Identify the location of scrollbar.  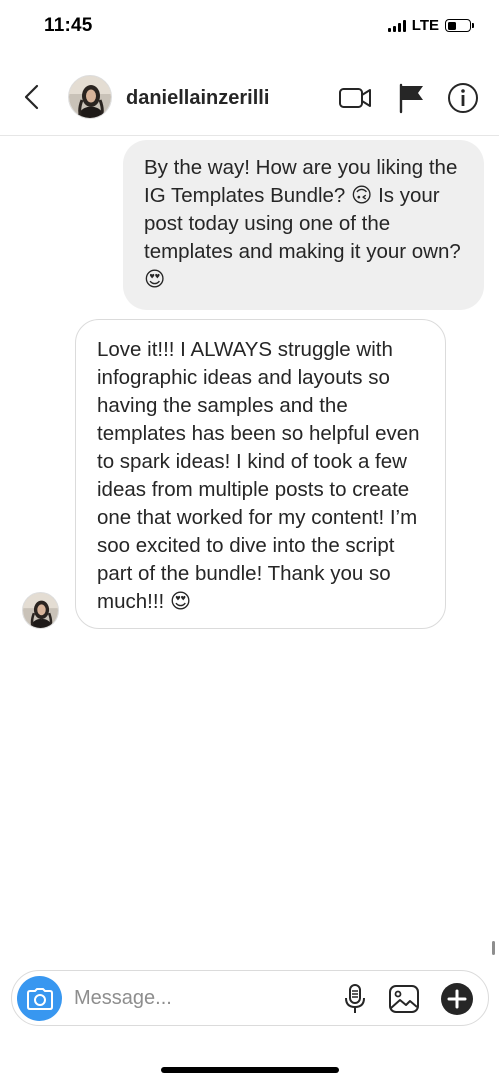
(493, 948).